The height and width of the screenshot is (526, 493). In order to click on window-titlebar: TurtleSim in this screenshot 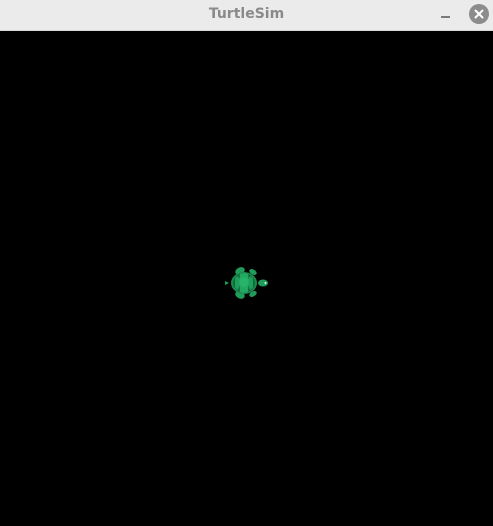, I will do `click(246, 15)`.